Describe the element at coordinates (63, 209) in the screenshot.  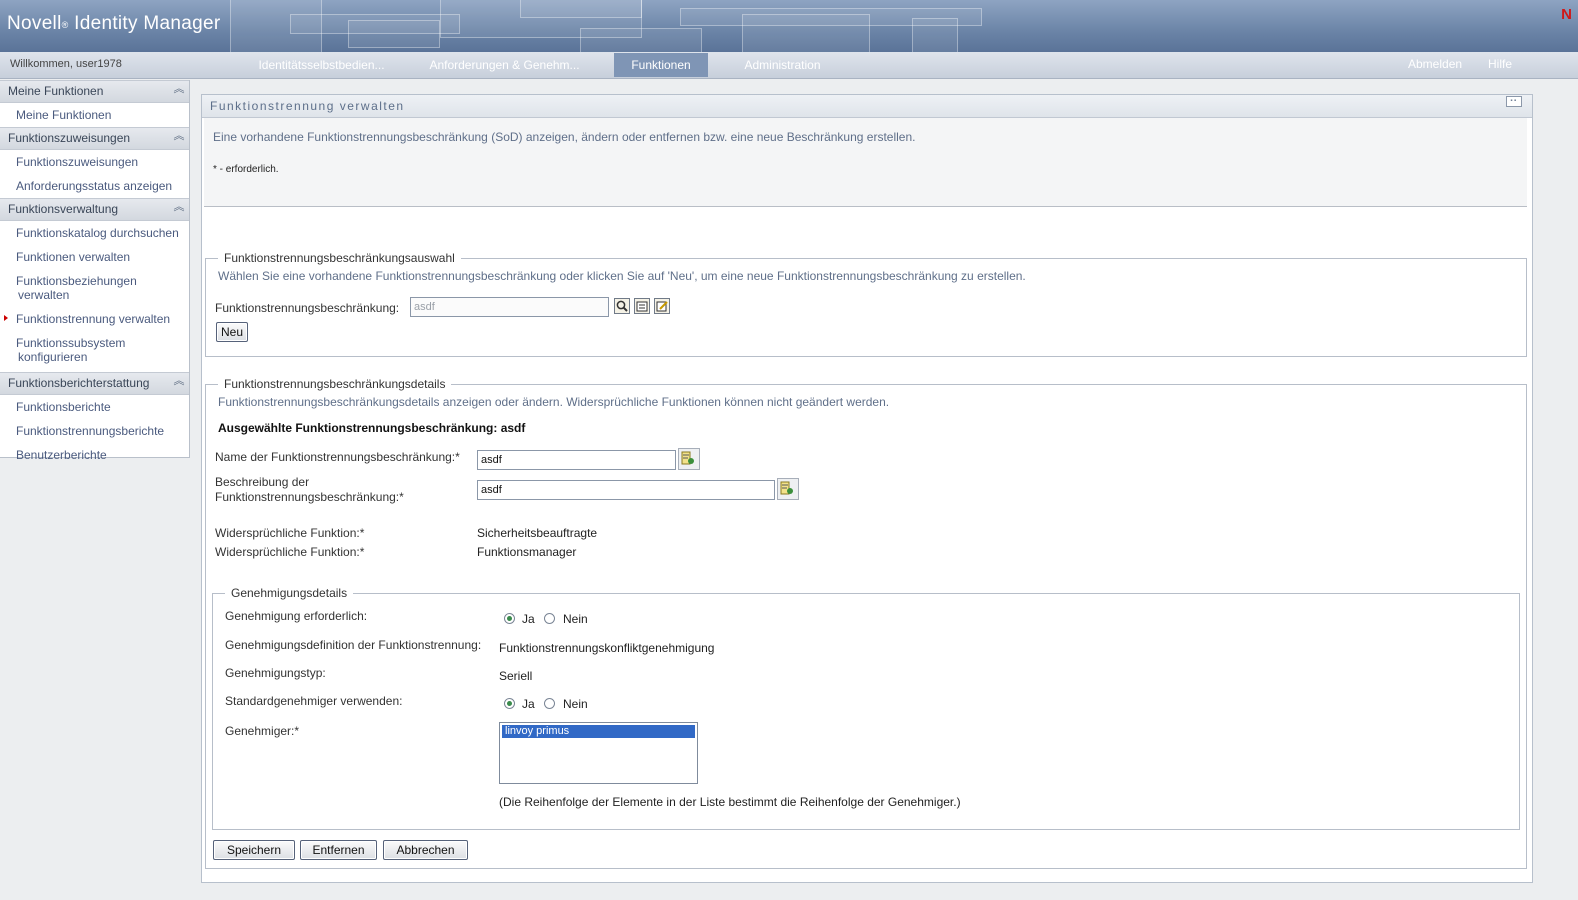
I see `sidebar-section-title: Funktionsverwaltung` at that location.